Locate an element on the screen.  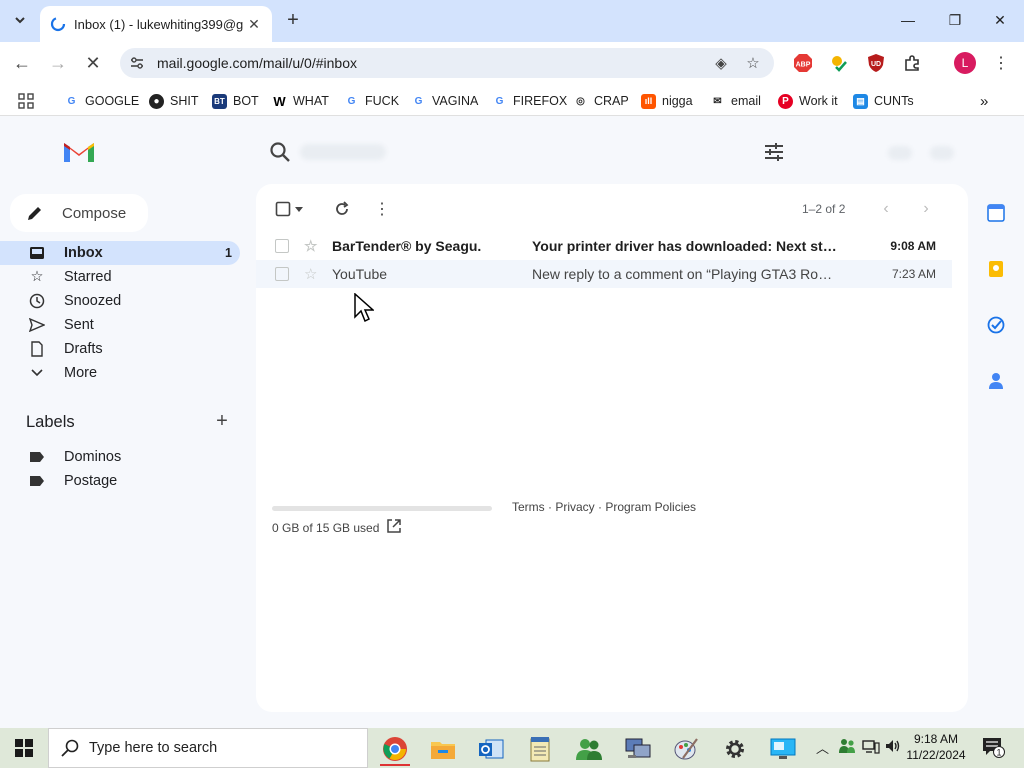
bookmark-item: P Work it is located at coordinates (808, 101).